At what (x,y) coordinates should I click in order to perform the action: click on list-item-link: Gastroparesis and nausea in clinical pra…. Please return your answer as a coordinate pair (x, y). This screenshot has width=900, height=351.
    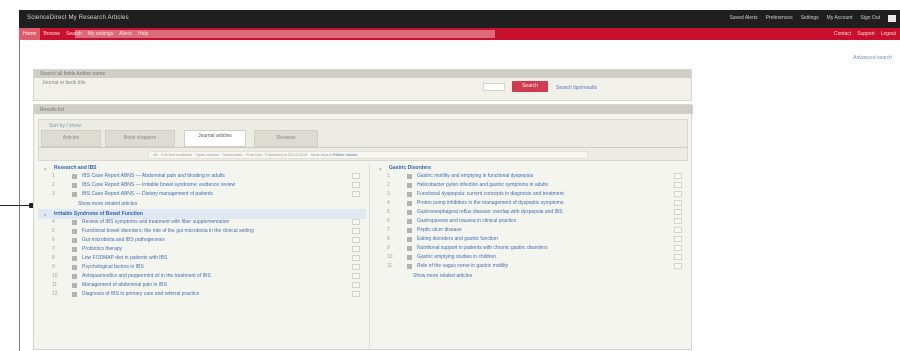
    Looking at the image, I should click on (466, 221).